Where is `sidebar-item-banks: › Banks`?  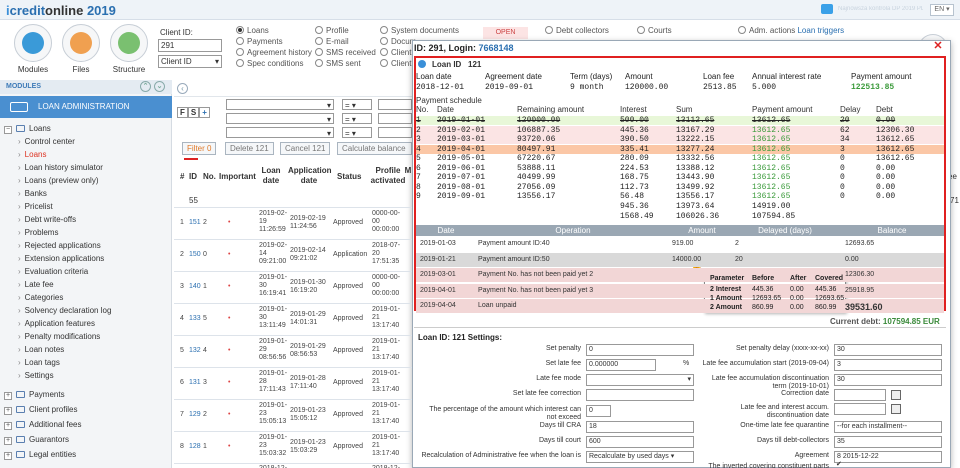
sidebar-item-banks: › Banks is located at coordinates (32, 193).